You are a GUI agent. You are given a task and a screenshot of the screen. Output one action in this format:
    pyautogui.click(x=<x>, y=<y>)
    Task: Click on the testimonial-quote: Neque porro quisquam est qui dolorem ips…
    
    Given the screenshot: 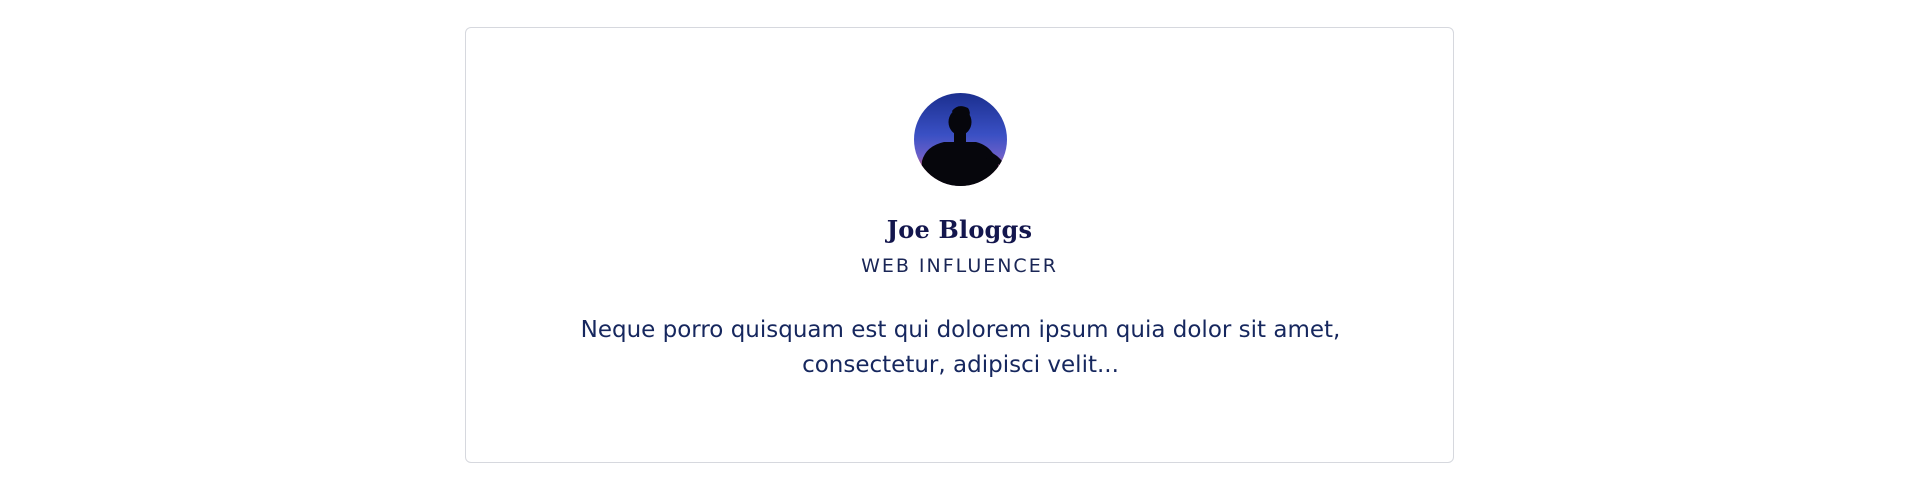 What is the action you would take?
    pyautogui.click(x=960, y=347)
    